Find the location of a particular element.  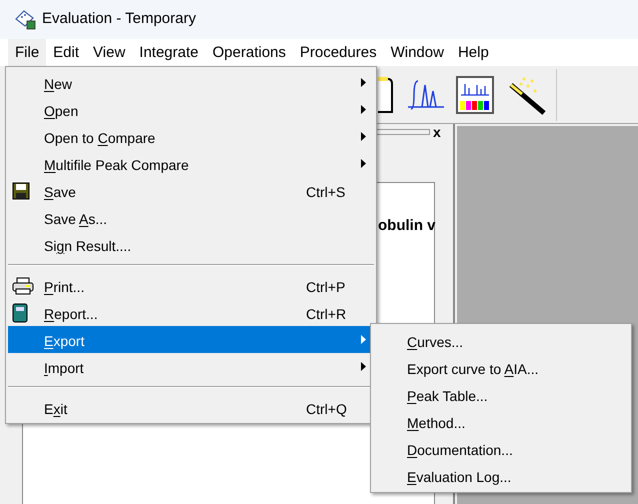

chart-icon is located at coordinates (475, 95).